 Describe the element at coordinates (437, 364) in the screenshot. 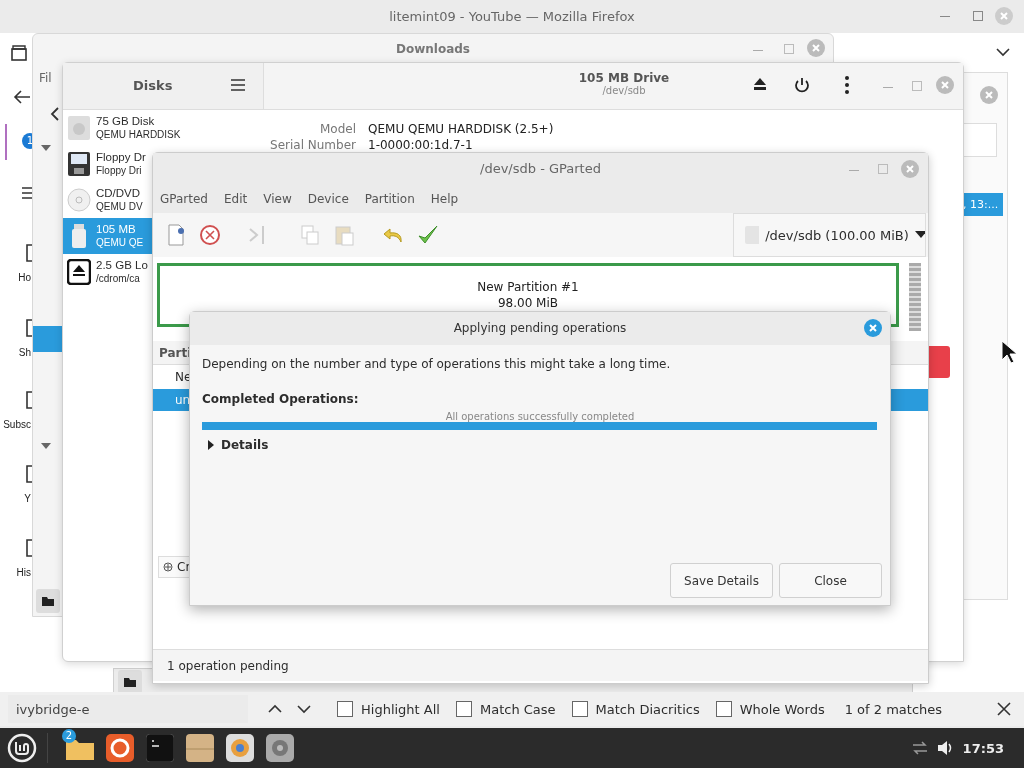

I see `dialog-message: Depending on the number and type of operations this might take a long time.` at that location.